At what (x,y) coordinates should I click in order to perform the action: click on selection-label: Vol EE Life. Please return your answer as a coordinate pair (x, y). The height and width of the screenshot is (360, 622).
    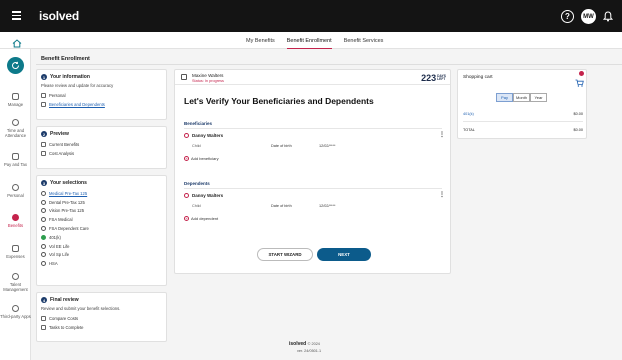
    Looking at the image, I should click on (59, 246).